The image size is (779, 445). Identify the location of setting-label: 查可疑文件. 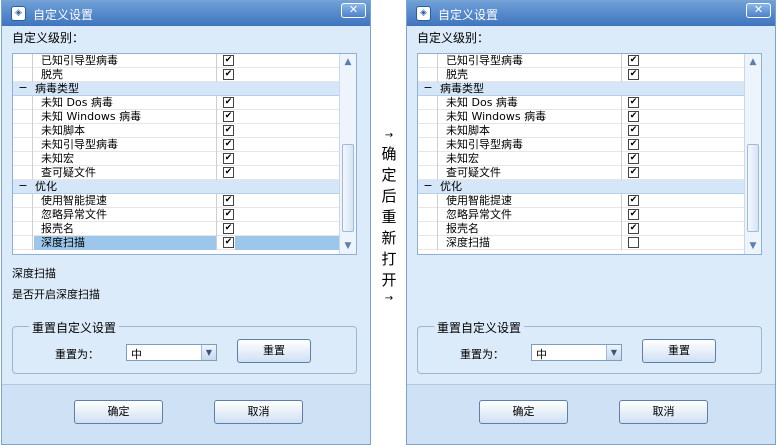
(125, 173).